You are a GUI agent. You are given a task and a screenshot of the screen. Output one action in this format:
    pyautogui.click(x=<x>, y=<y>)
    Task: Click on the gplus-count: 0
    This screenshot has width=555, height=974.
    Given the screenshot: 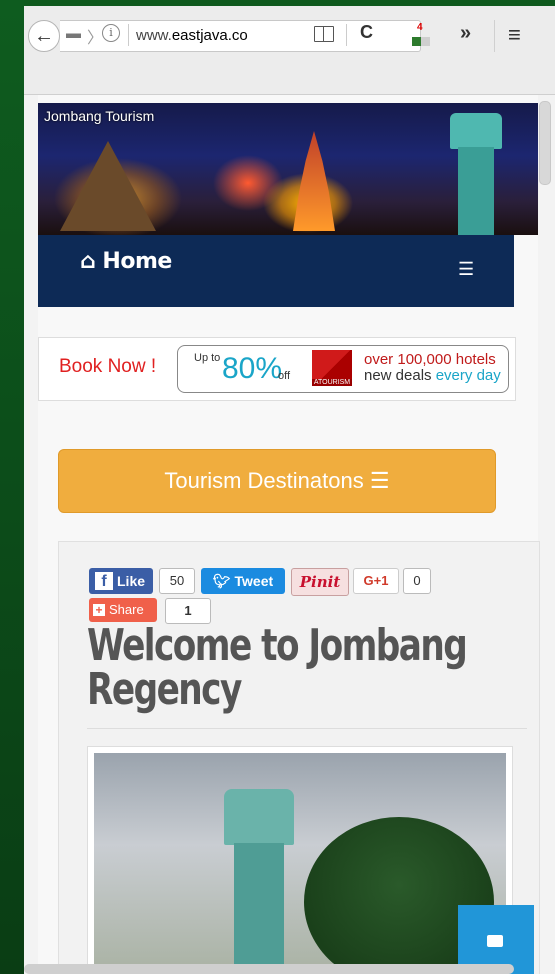 What is the action you would take?
    pyautogui.click(x=417, y=581)
    